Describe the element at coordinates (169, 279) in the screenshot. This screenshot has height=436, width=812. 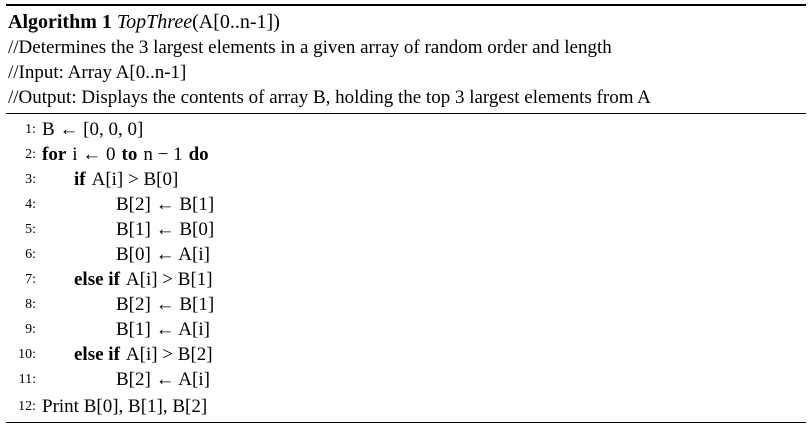
I see `statement: A[i] > B[1]` at that location.